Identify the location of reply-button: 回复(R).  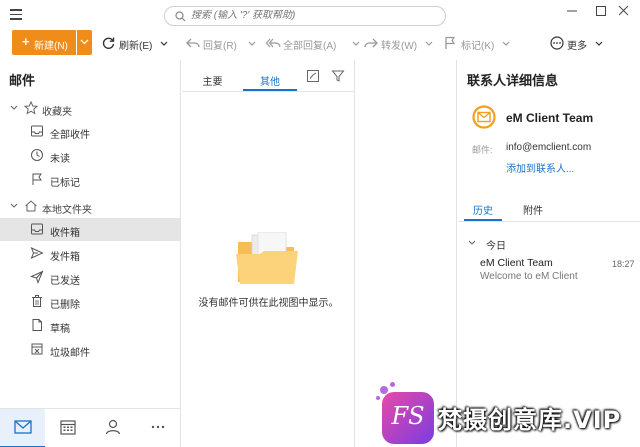
(221, 44).